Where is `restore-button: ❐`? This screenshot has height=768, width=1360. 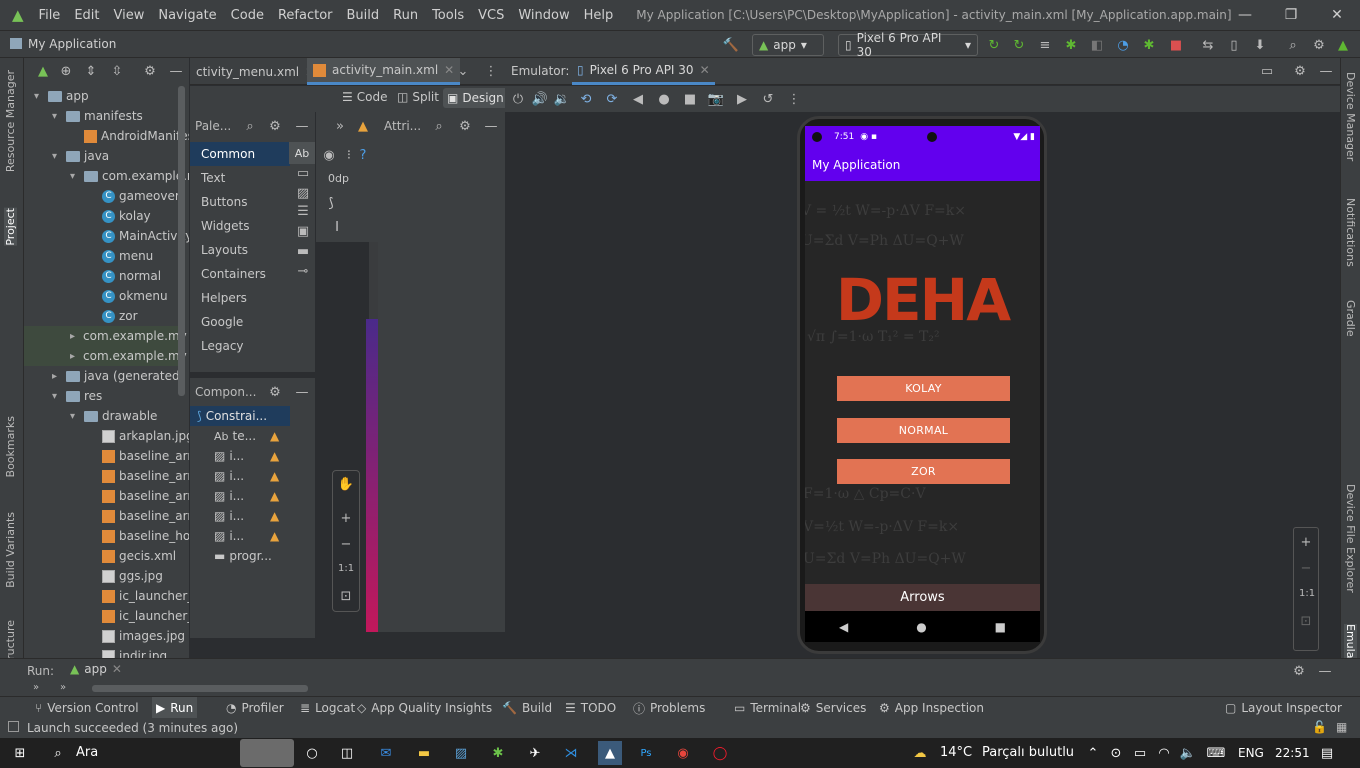 restore-button: ❐ is located at coordinates (1291, 15).